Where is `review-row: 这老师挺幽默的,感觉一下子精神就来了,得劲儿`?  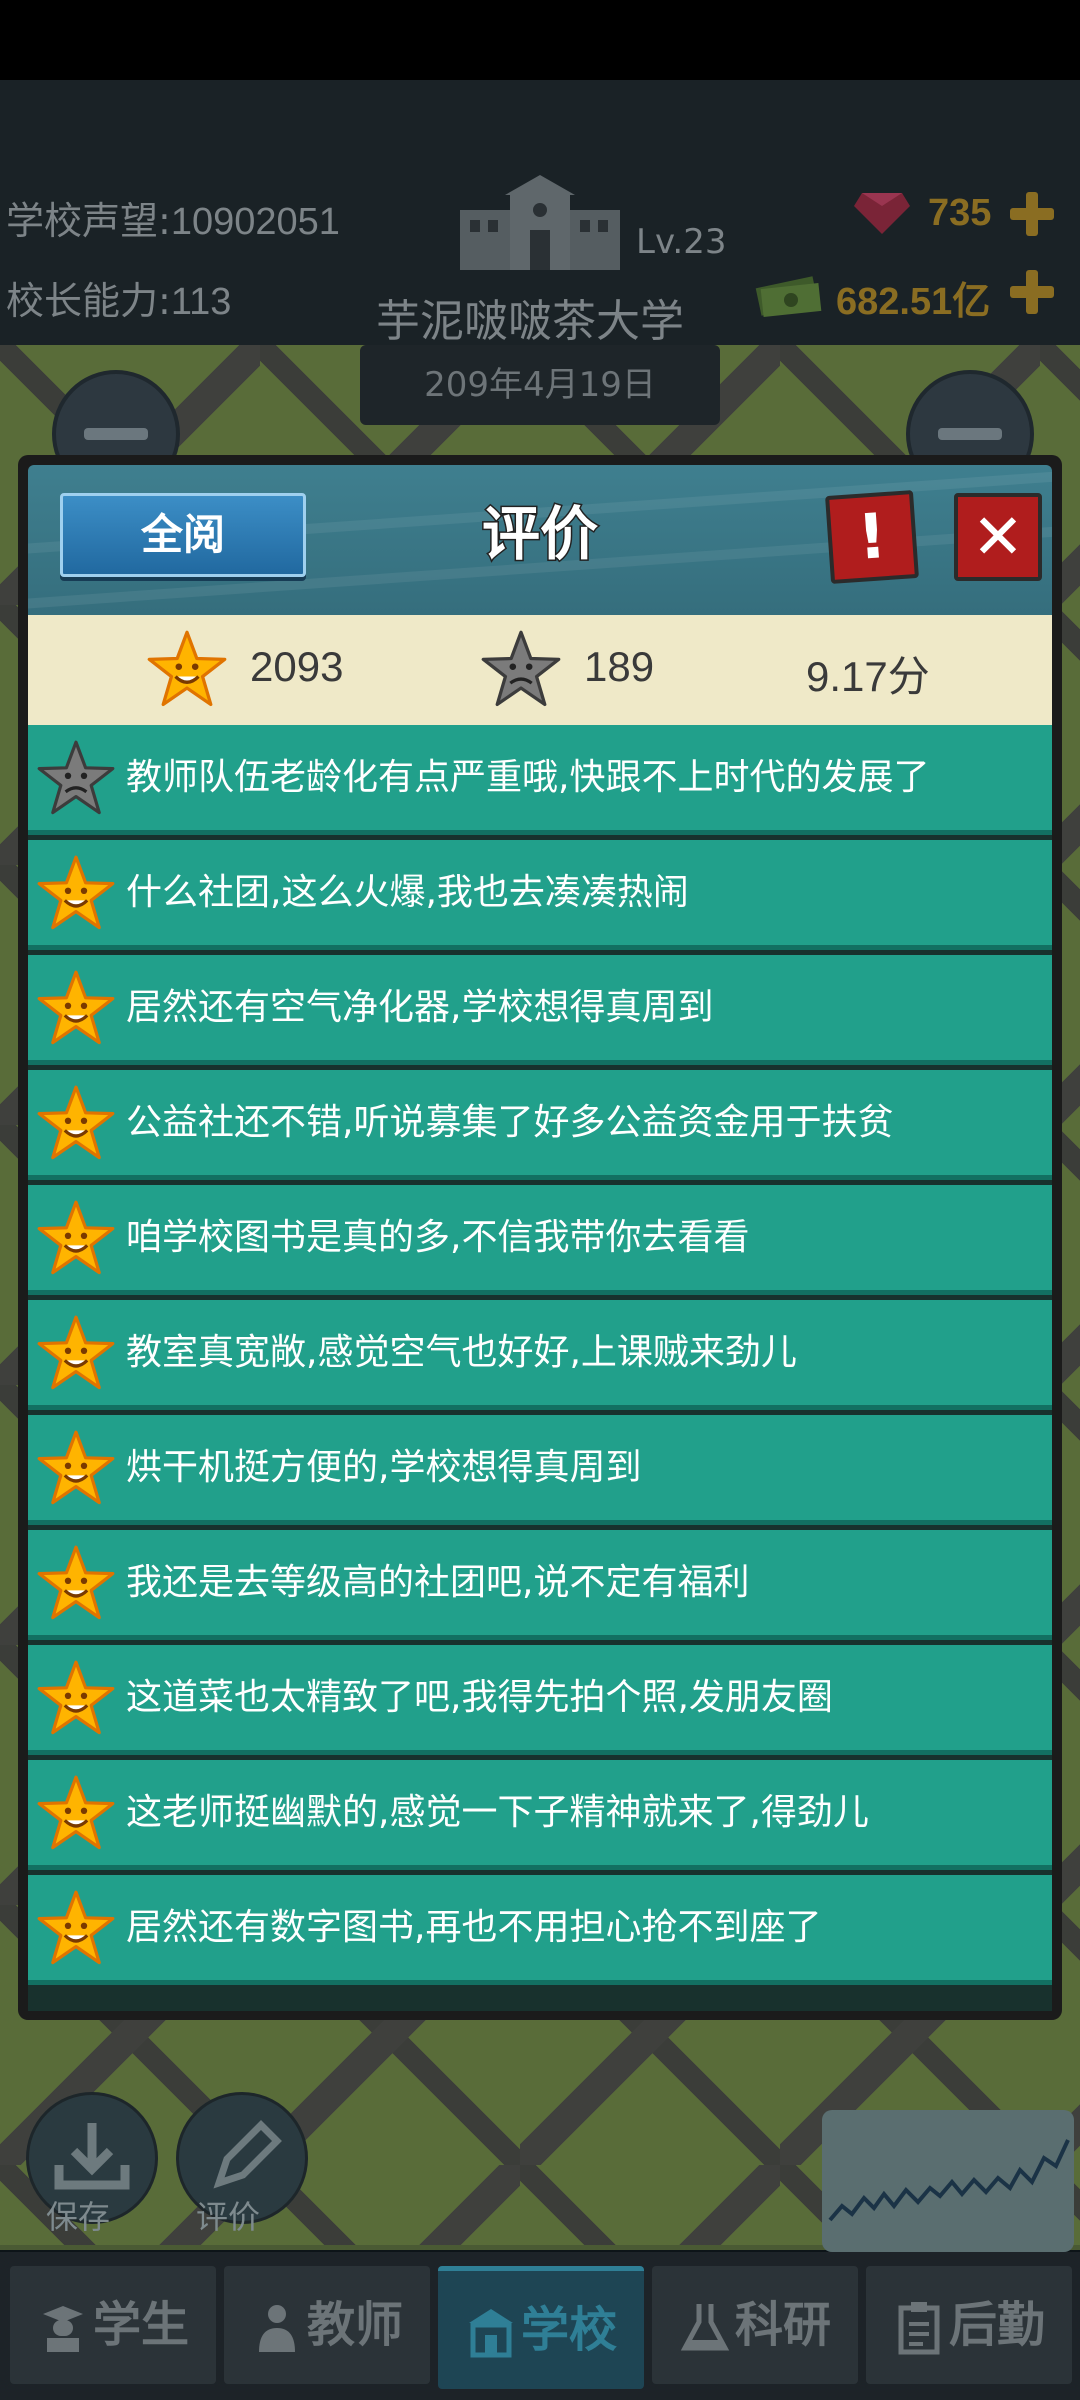 review-row: 这老师挺幽默的,感觉一下子精神就来了,得劲儿 is located at coordinates (540, 1815).